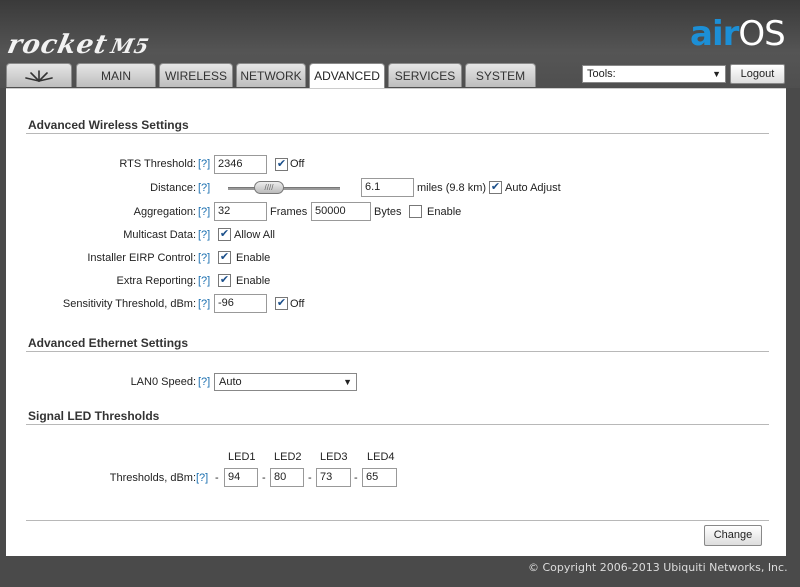 The width and height of the screenshot is (800, 587). I want to click on product-model: M5, so click(130, 46).